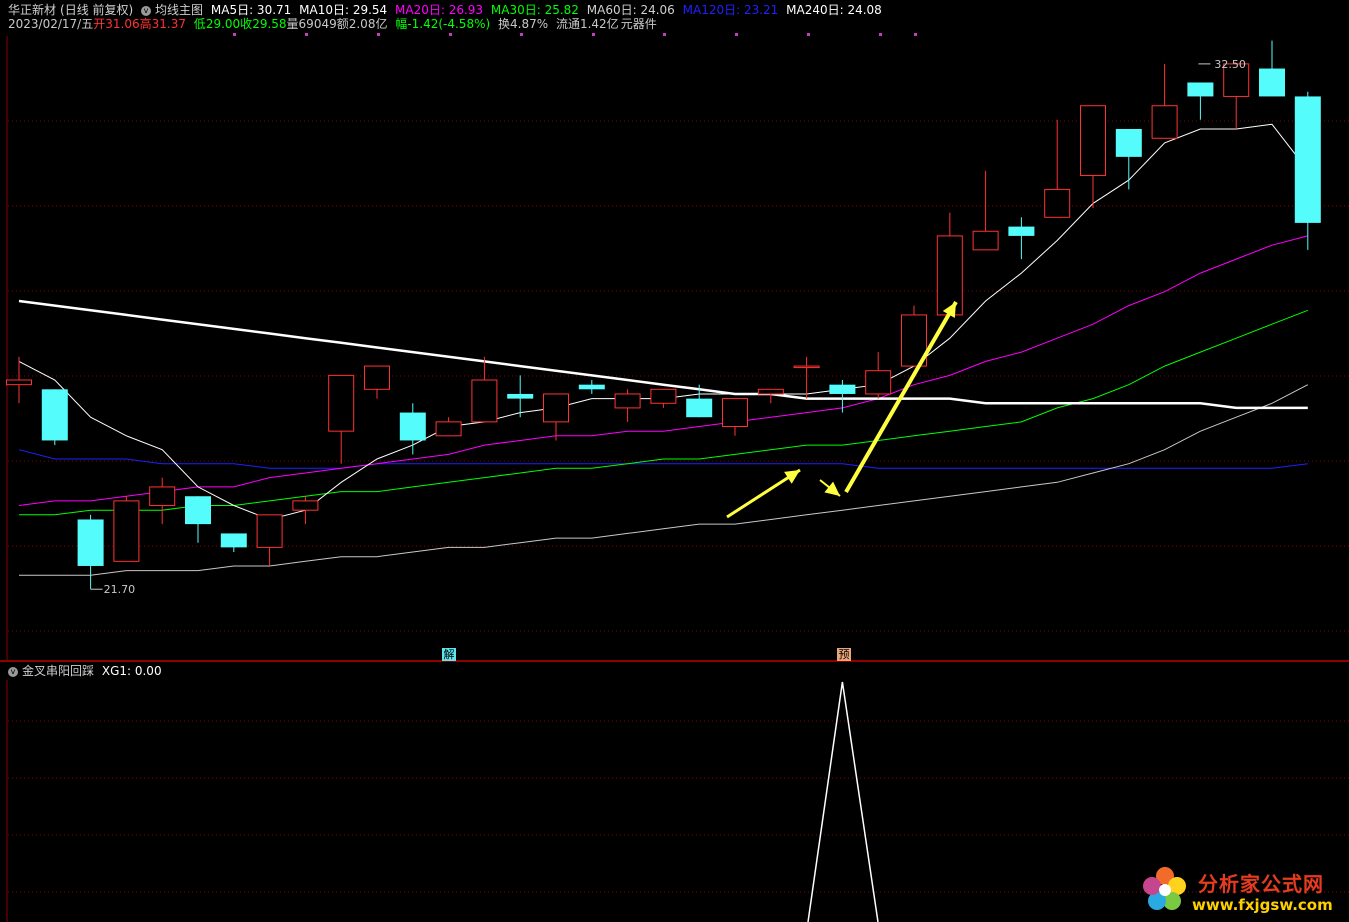 The height and width of the screenshot is (922, 1349). Describe the element at coordinates (832, 488) in the screenshot. I see `annotation-arrow-2-head` at that location.